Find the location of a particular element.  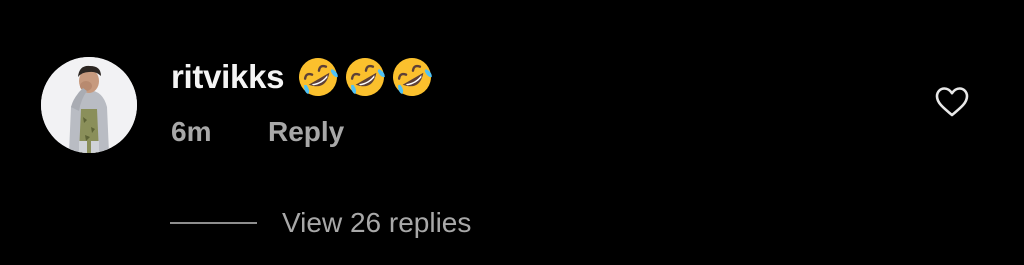

reply-button: Reply is located at coordinates (306, 132).